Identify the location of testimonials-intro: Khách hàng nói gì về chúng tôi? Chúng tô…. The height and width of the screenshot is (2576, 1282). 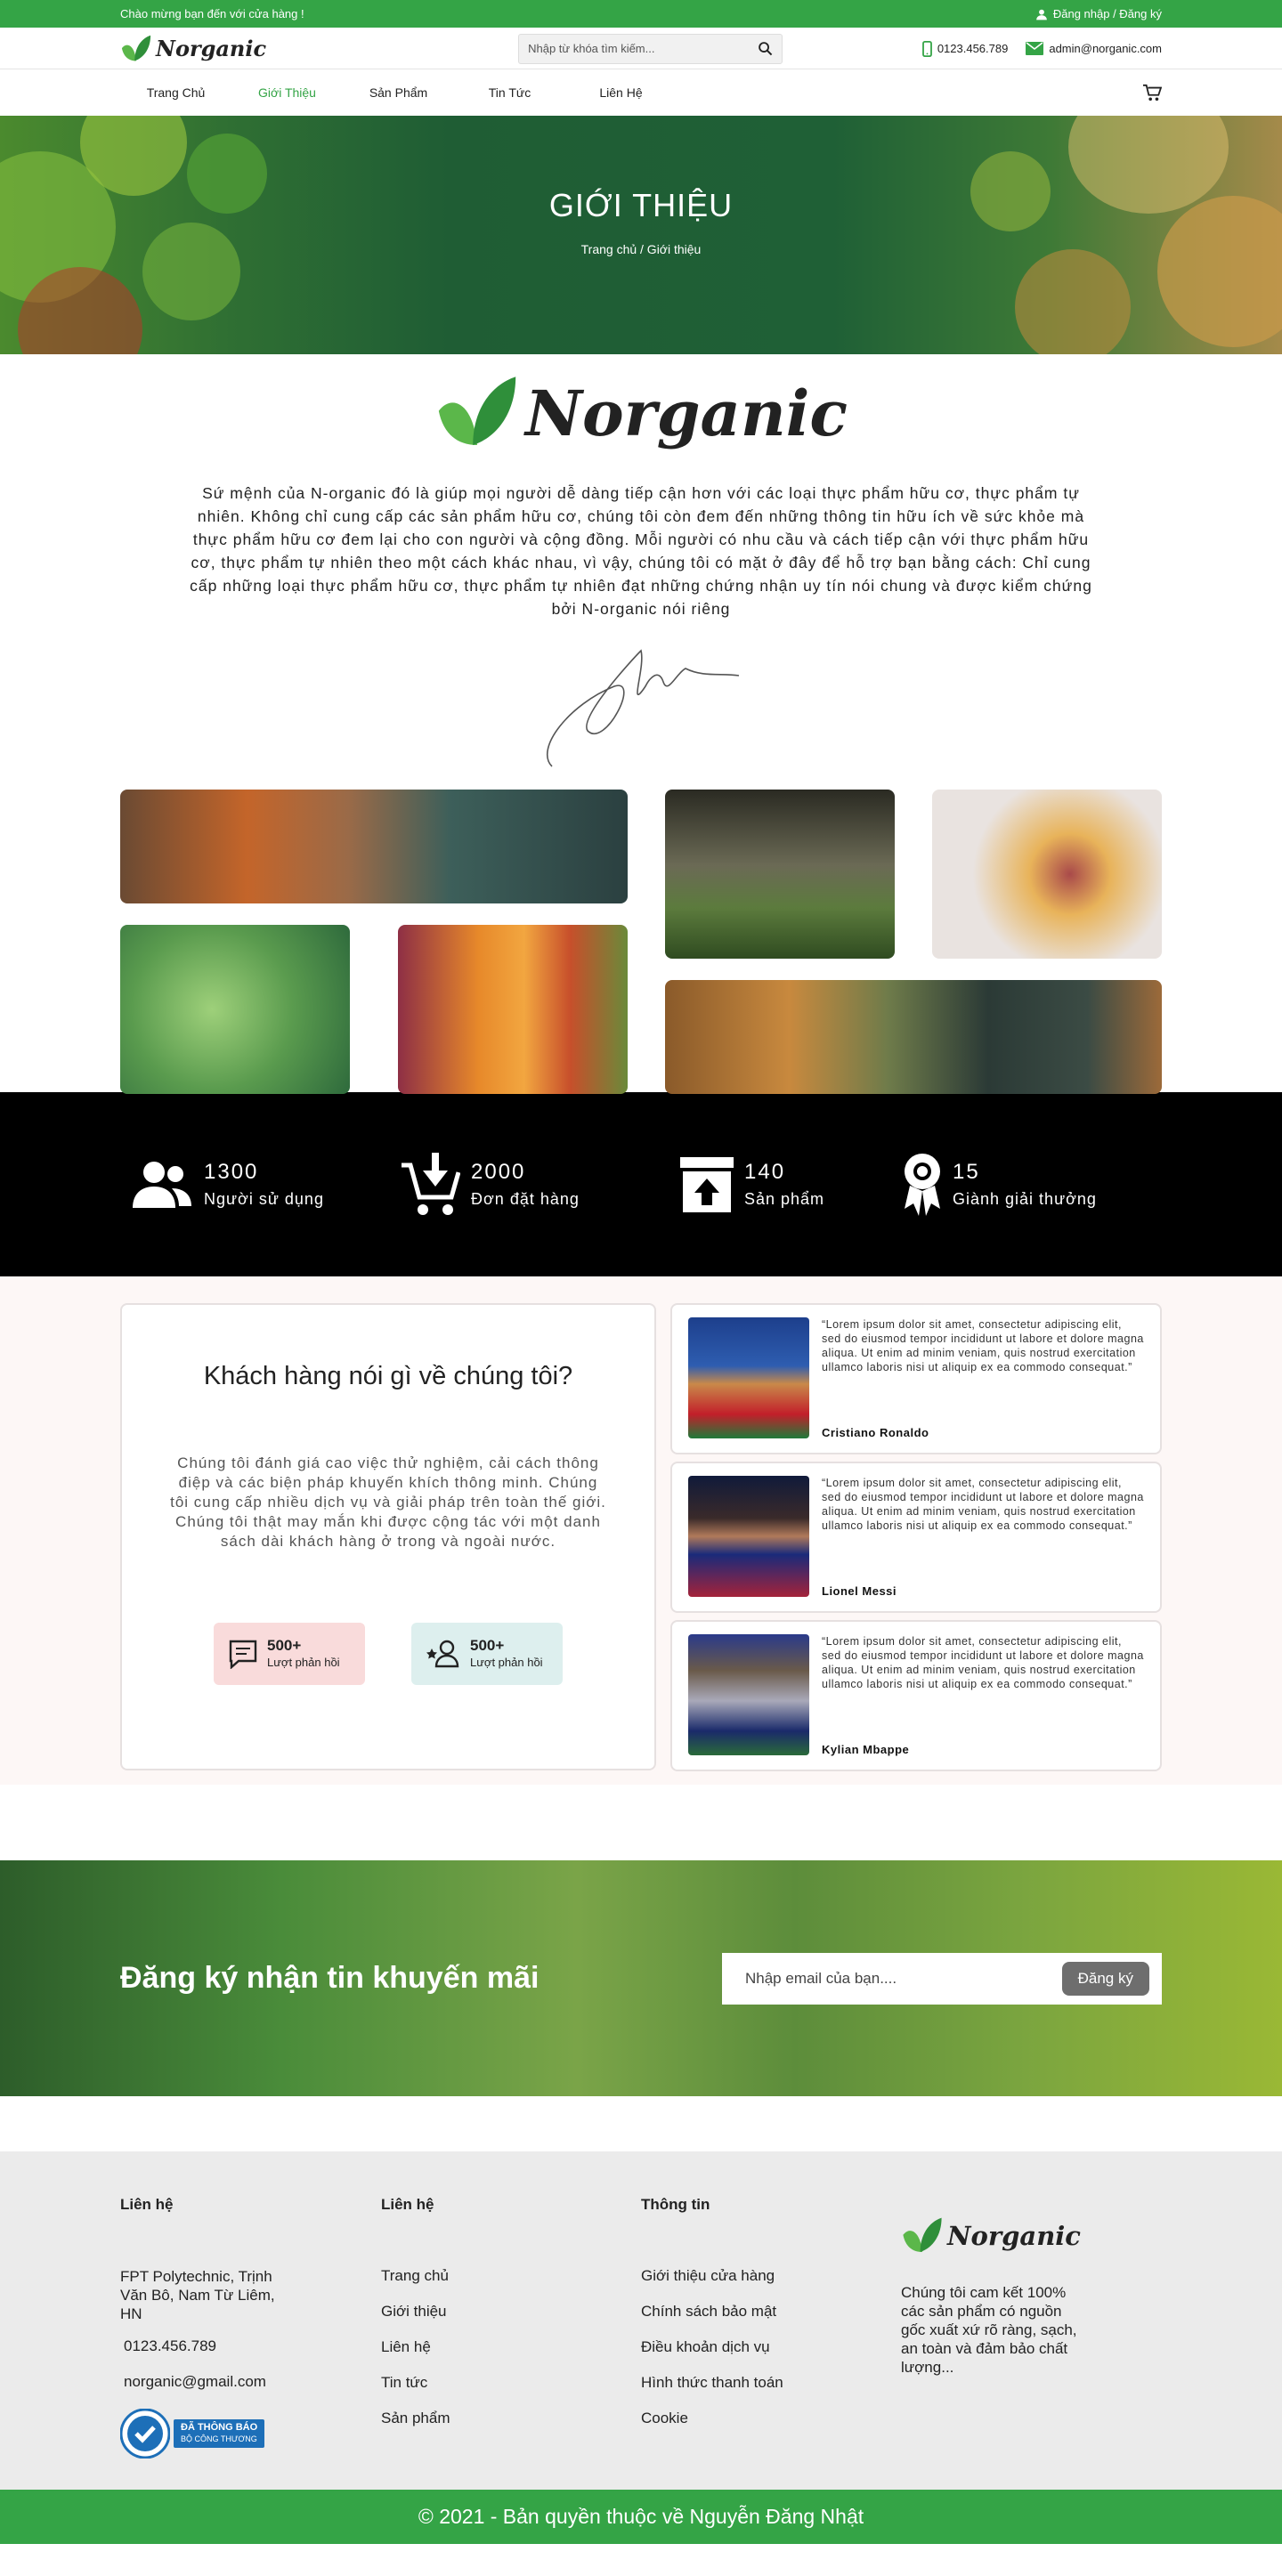
(388, 1537).